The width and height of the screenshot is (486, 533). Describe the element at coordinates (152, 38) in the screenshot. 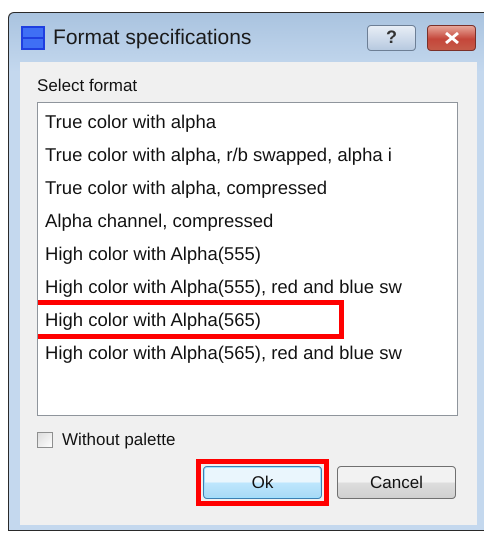

I see `window-title: Format specifications` at that location.